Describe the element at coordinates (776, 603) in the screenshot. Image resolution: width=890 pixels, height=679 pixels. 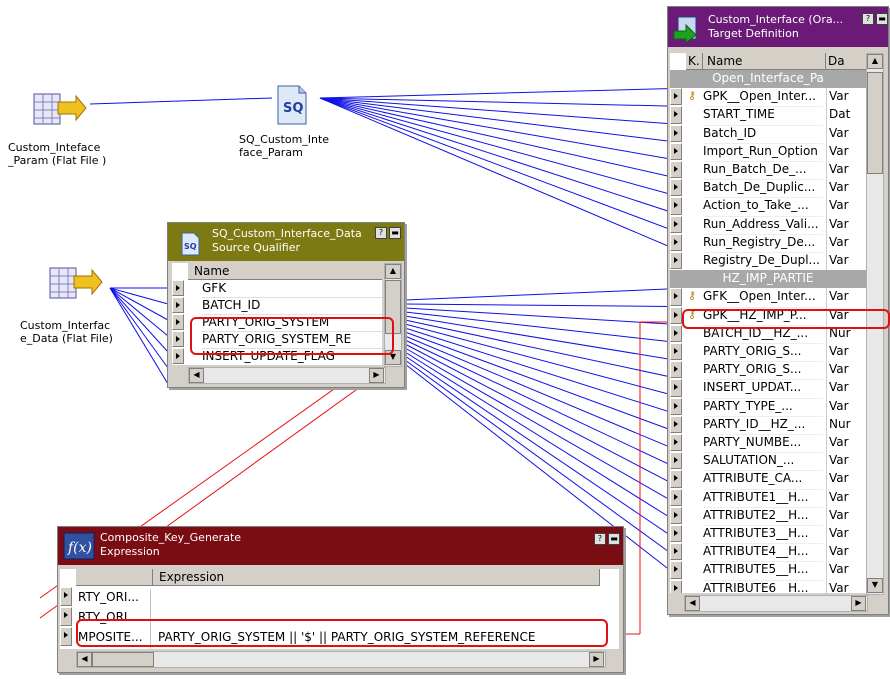
I see `target-horizontal-scrollbar: ◀ ▶` at that location.